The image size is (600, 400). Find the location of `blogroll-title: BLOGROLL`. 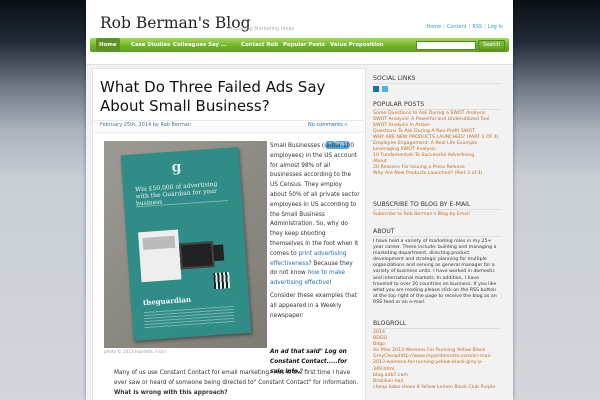

blogroll-title: BLOGROLL is located at coordinates (390, 323).